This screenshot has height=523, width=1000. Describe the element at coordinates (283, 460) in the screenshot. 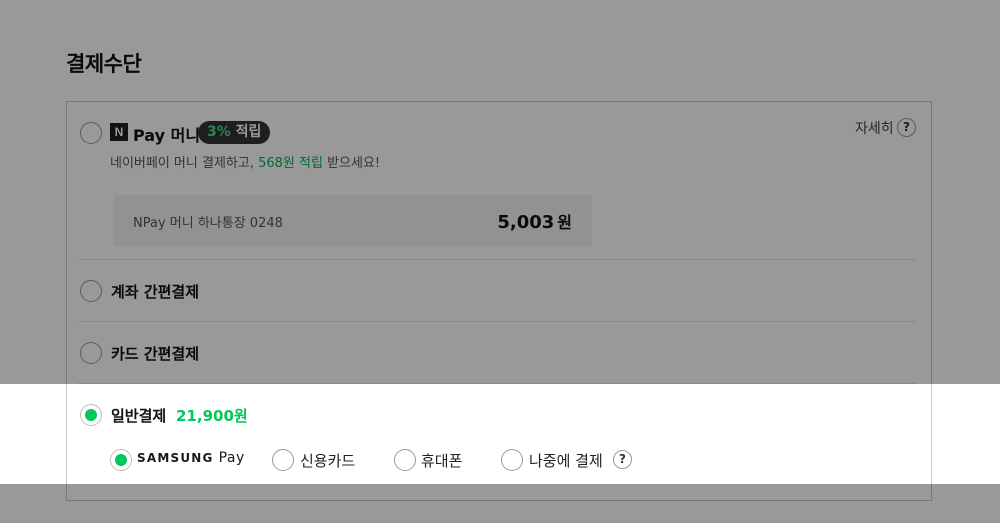

I see `credit-card-radio` at that location.